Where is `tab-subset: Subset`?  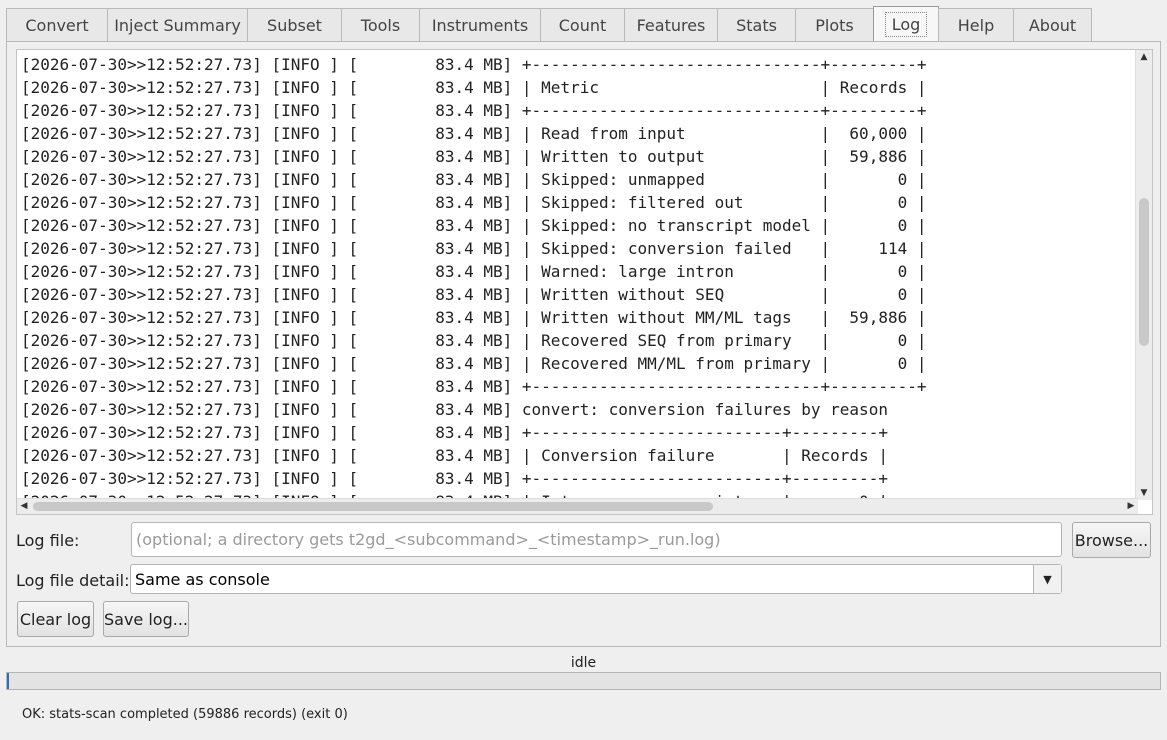
tab-subset: Subset is located at coordinates (294, 25).